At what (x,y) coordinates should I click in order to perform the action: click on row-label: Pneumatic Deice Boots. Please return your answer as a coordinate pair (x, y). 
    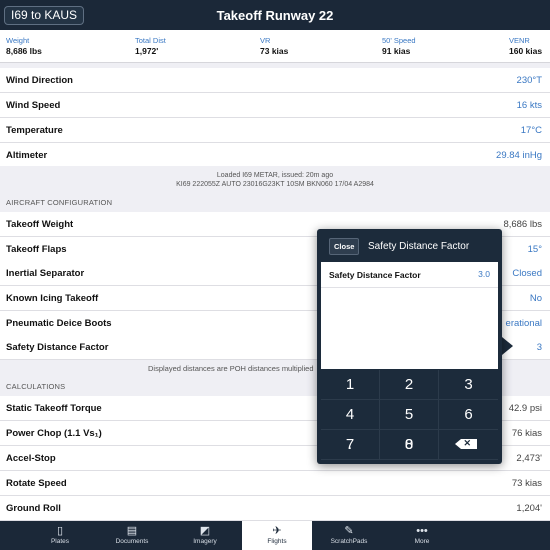
    Looking at the image, I should click on (59, 323).